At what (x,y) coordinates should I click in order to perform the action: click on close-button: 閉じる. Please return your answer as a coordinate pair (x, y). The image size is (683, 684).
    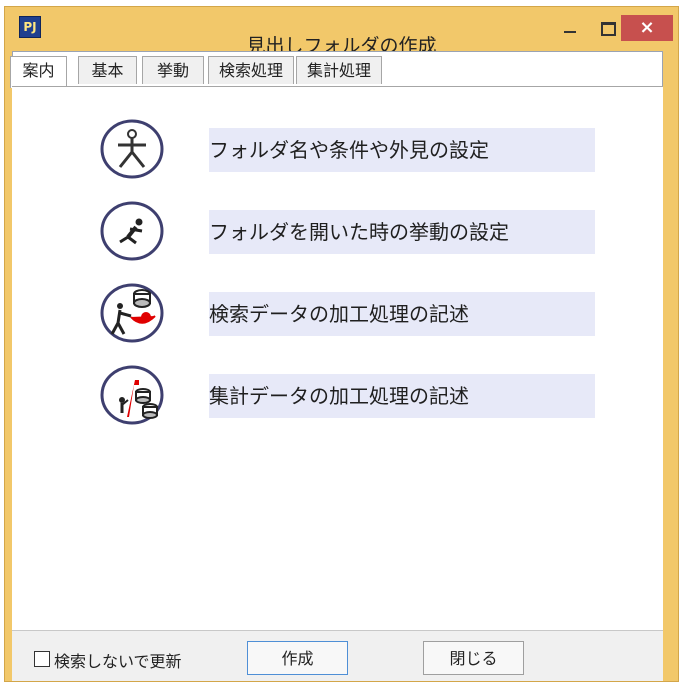
    Looking at the image, I should click on (473, 658).